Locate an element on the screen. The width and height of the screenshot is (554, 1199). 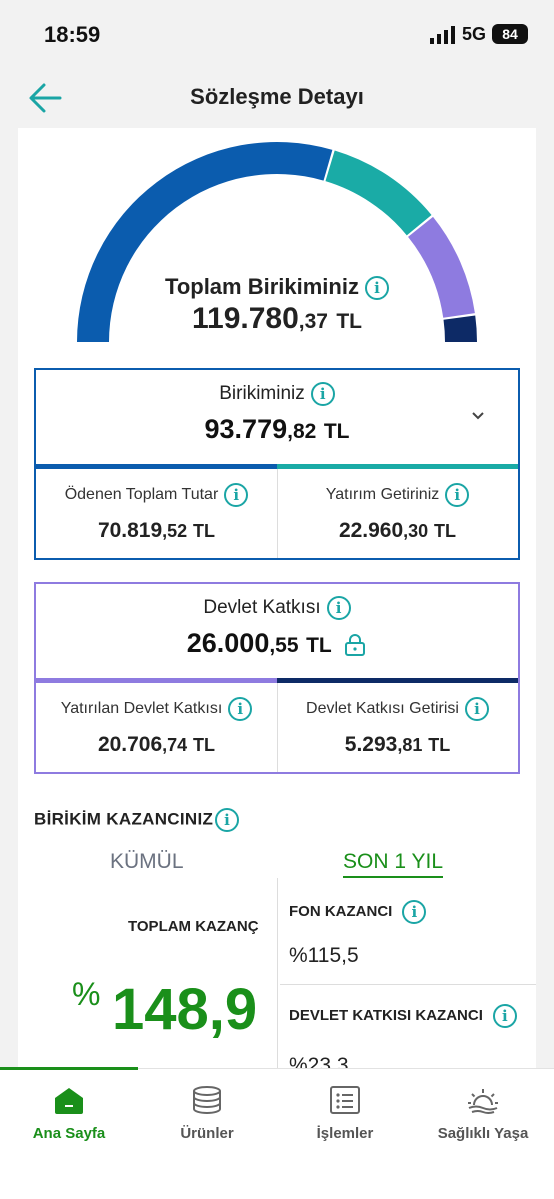
tab-healthy-living-label: Sağlıklı Yaşa is located at coordinates (483, 1133).